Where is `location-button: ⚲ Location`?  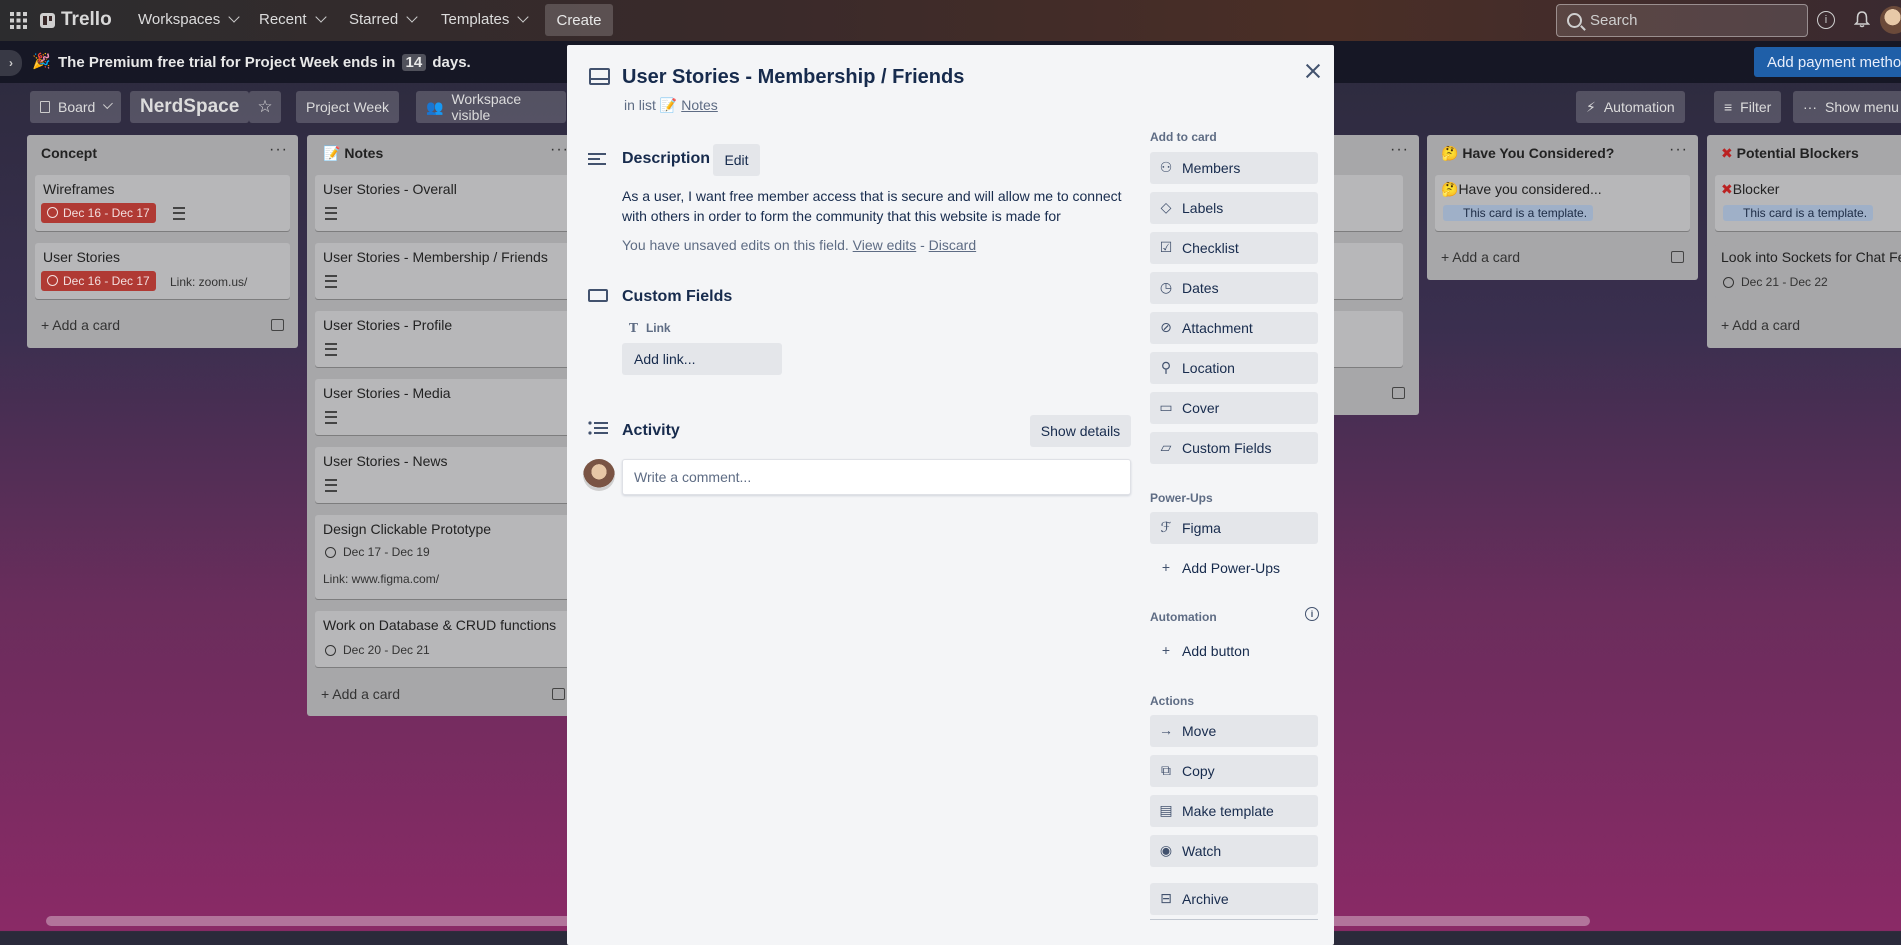
location-button: ⚲ Location is located at coordinates (1234, 368).